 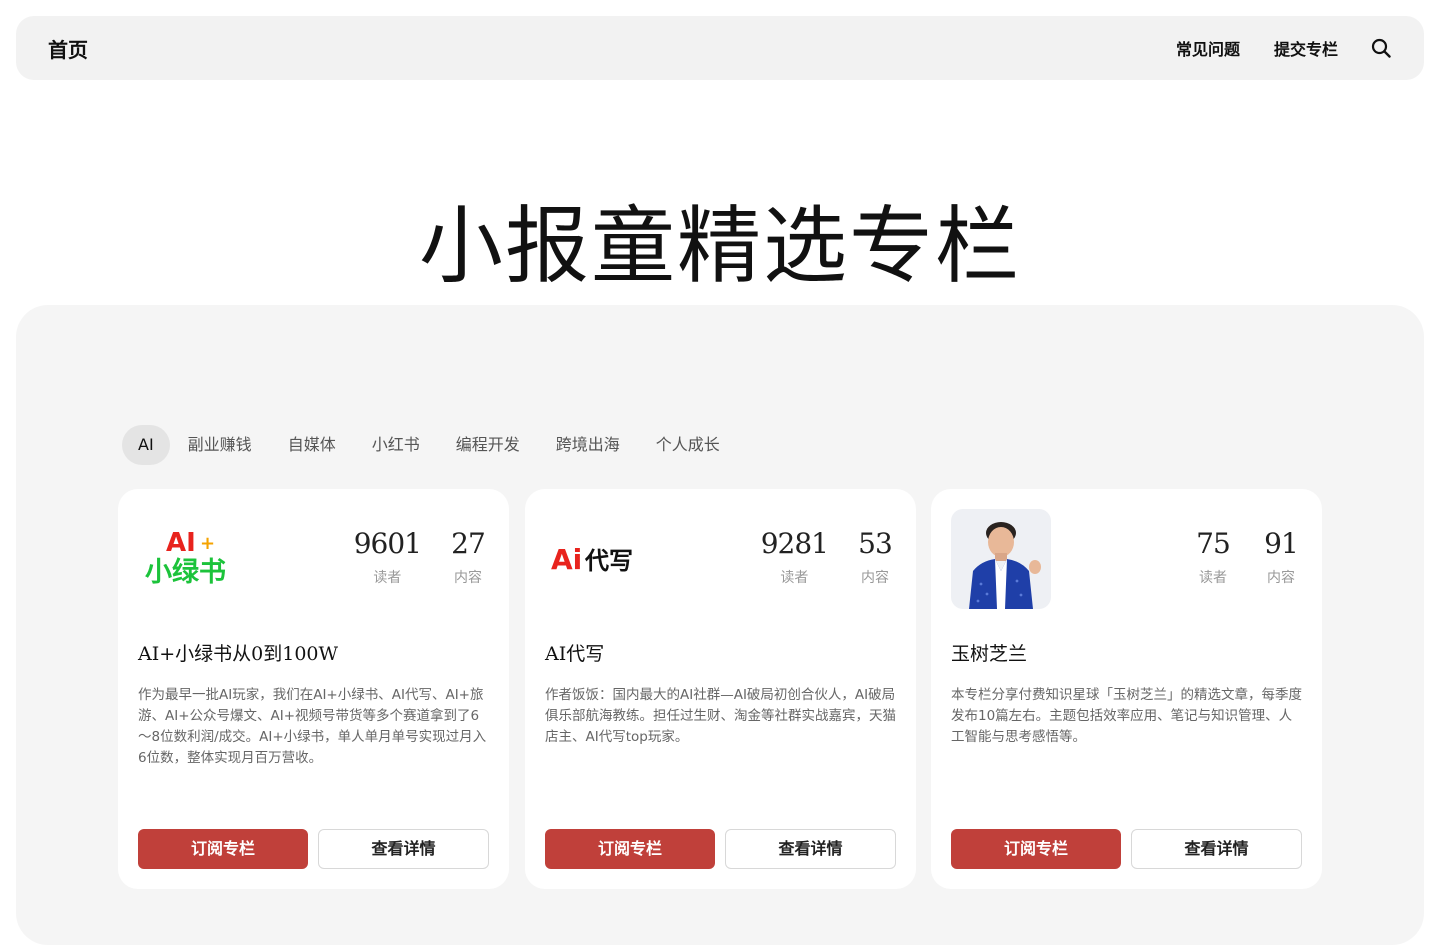 I want to click on logo-ai-text: AI, so click(x=181, y=543).